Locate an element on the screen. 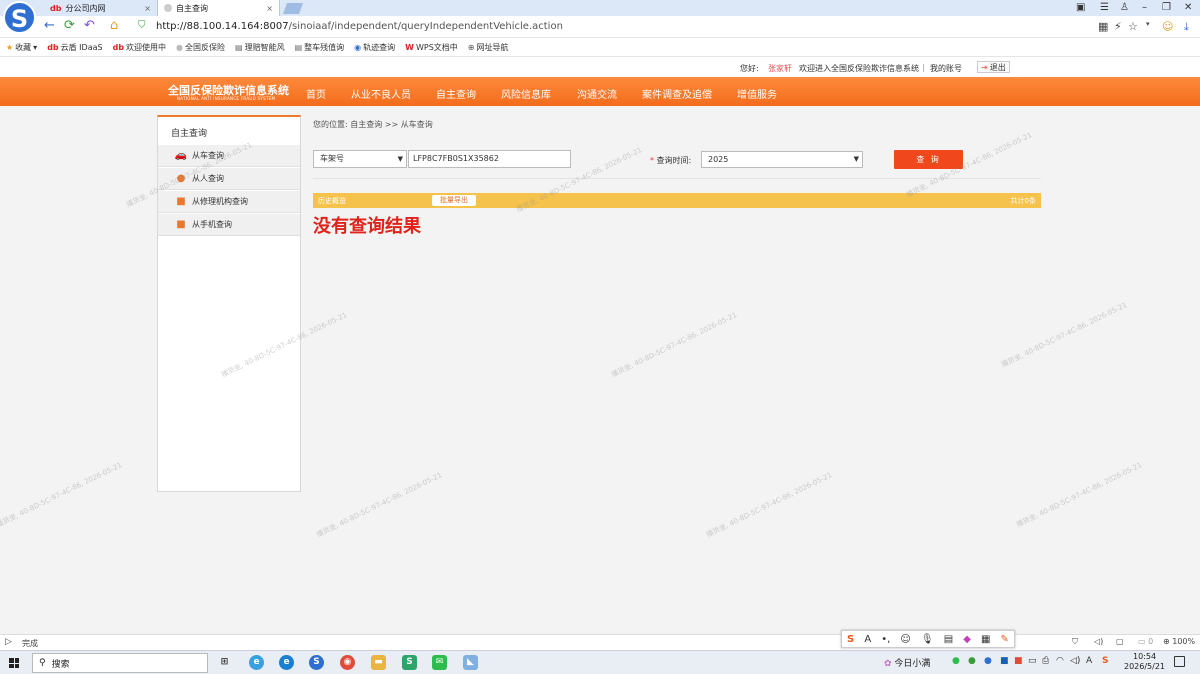 This screenshot has height=674, width=1200. tray-app-icon: ● is located at coordinates (972, 661).